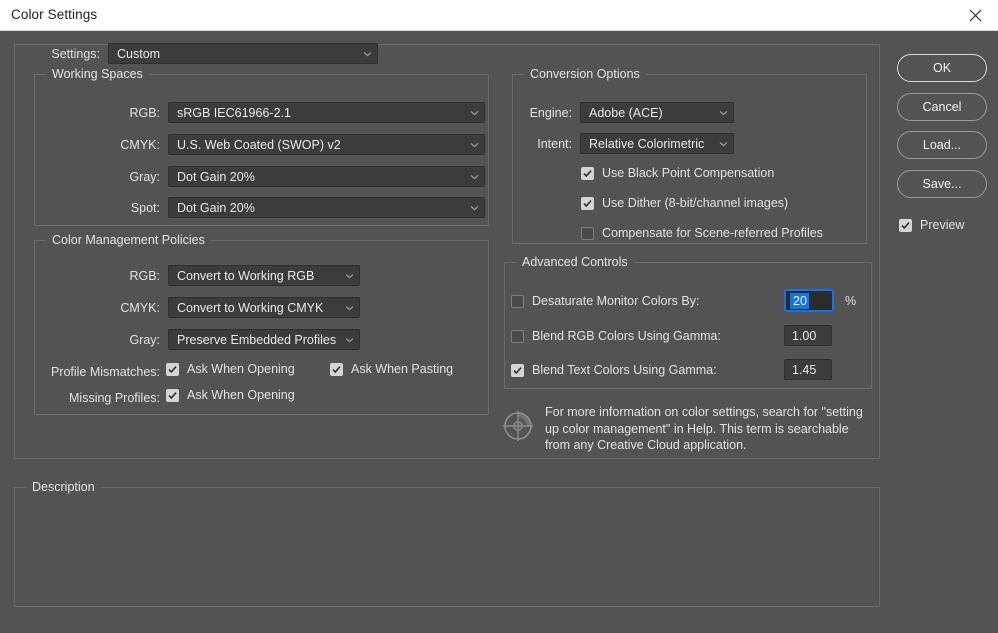  What do you see at coordinates (145, 208) in the screenshot?
I see `working-spot-label: Spot:` at bounding box center [145, 208].